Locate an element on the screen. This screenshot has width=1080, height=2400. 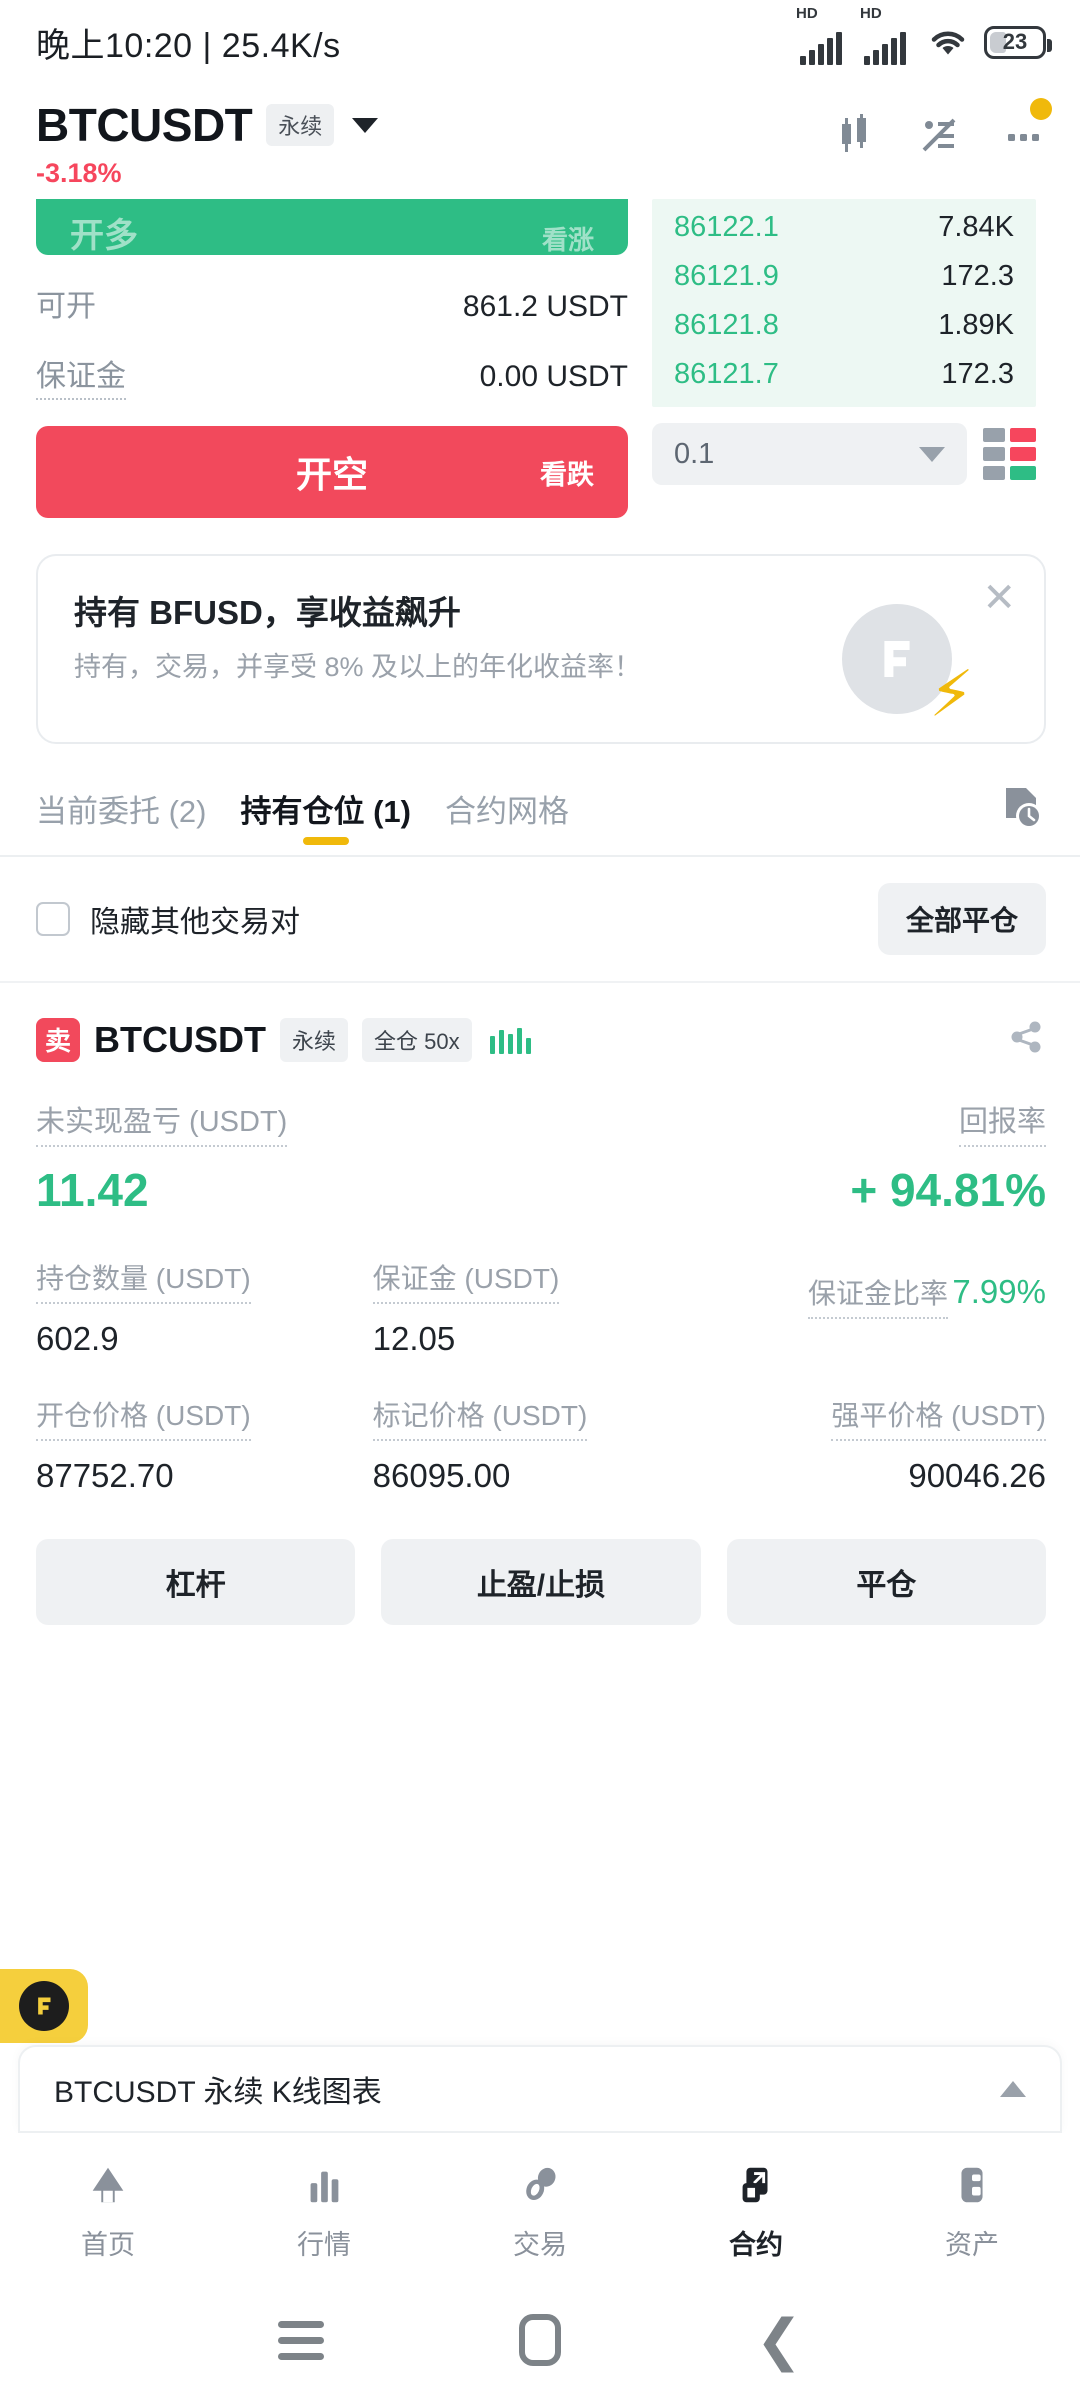
orderbook-row: 86121.7 172.3 is located at coordinates (844, 374).